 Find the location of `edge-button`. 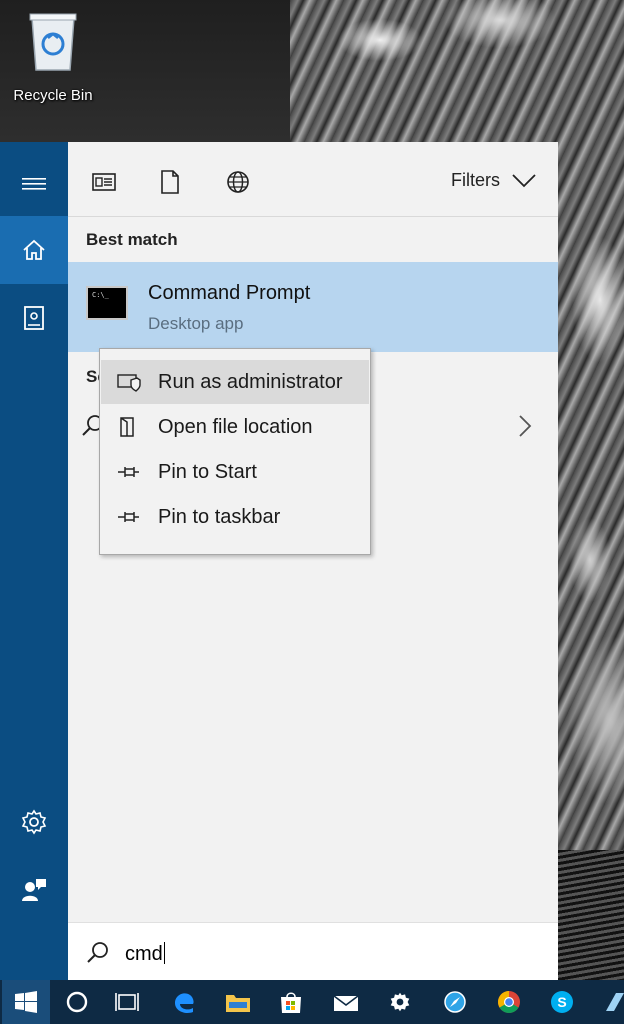

edge-button is located at coordinates (184, 1002).